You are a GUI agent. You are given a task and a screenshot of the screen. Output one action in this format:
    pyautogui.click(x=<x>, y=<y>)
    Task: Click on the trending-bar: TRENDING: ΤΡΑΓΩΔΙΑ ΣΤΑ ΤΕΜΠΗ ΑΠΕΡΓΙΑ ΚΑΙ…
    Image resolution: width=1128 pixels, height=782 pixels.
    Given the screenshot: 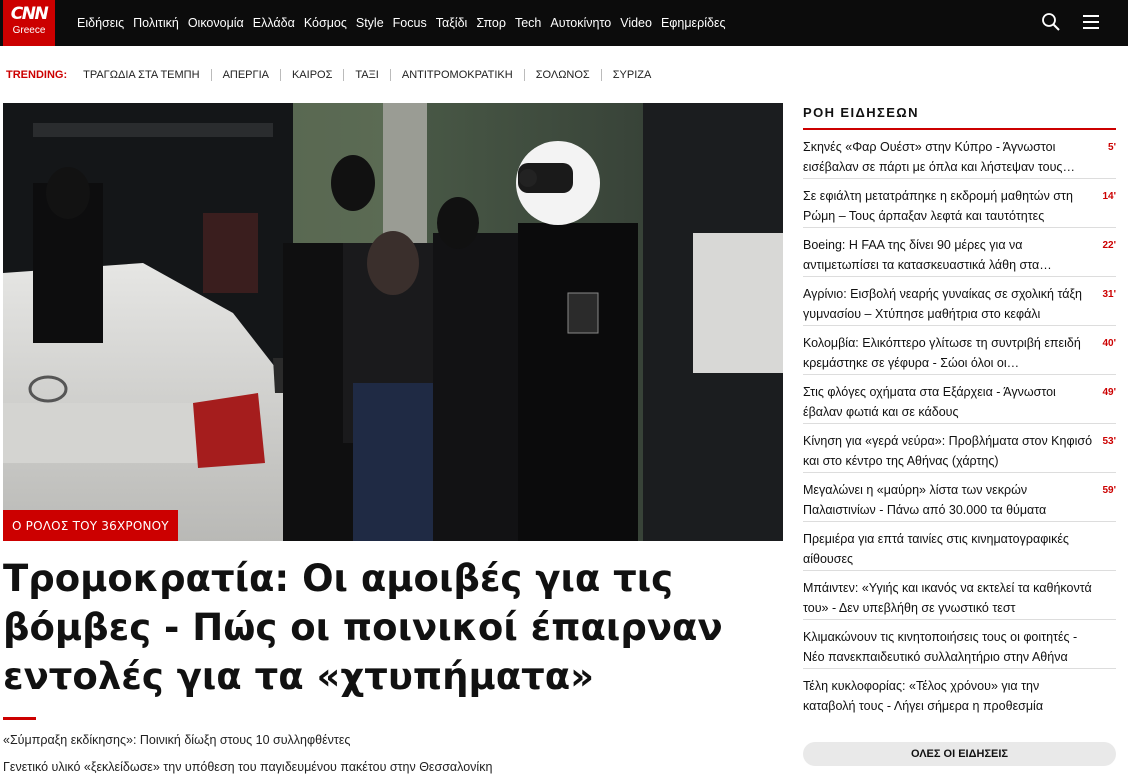 What is the action you would take?
    pyautogui.click(x=328, y=75)
    